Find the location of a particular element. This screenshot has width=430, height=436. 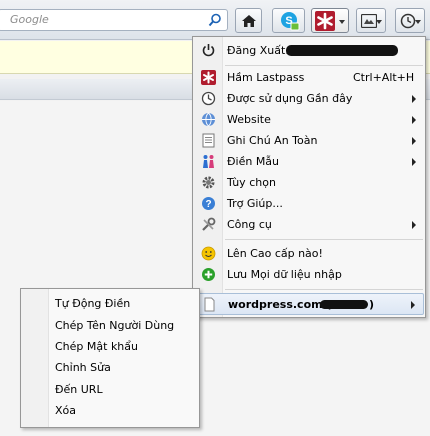

menu-item-shortcut: Ctrl+Alt+H is located at coordinates (384, 77).